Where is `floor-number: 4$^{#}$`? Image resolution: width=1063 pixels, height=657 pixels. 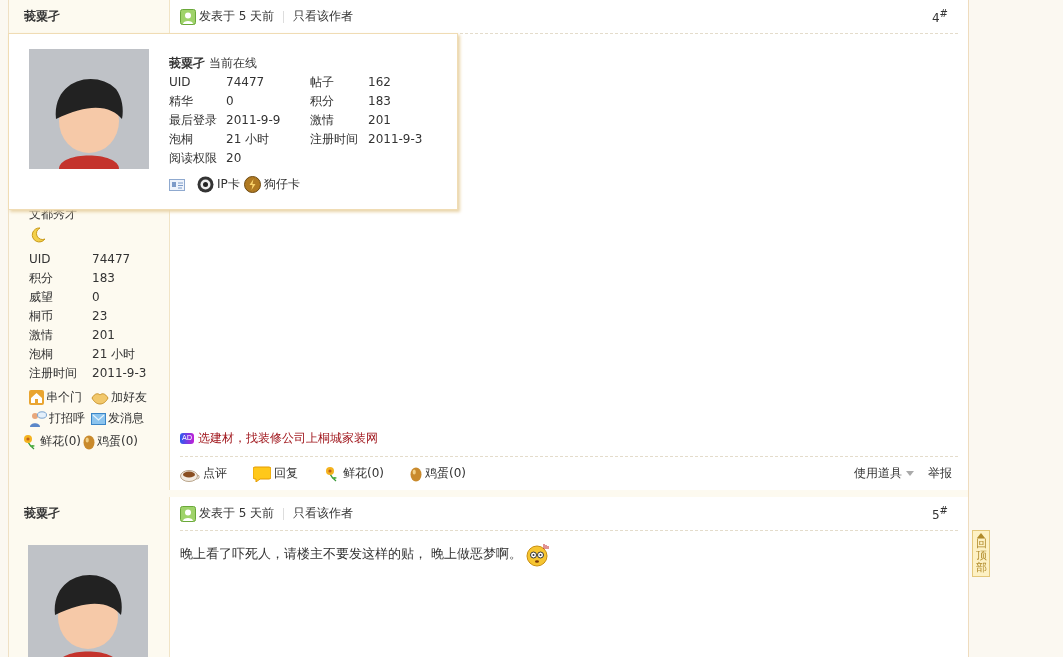
floor-number: 4$^{#}$ is located at coordinates (939, 16).